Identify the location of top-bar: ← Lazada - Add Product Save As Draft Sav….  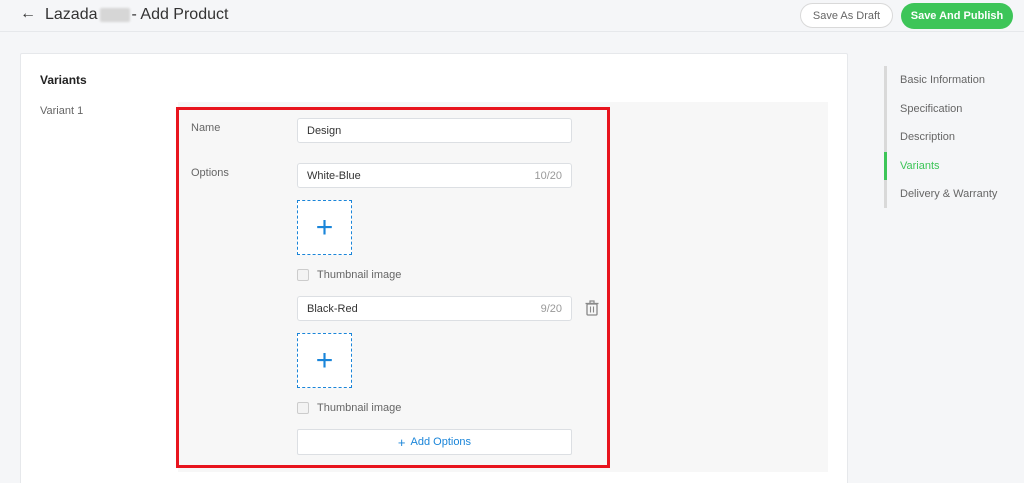
(512, 16).